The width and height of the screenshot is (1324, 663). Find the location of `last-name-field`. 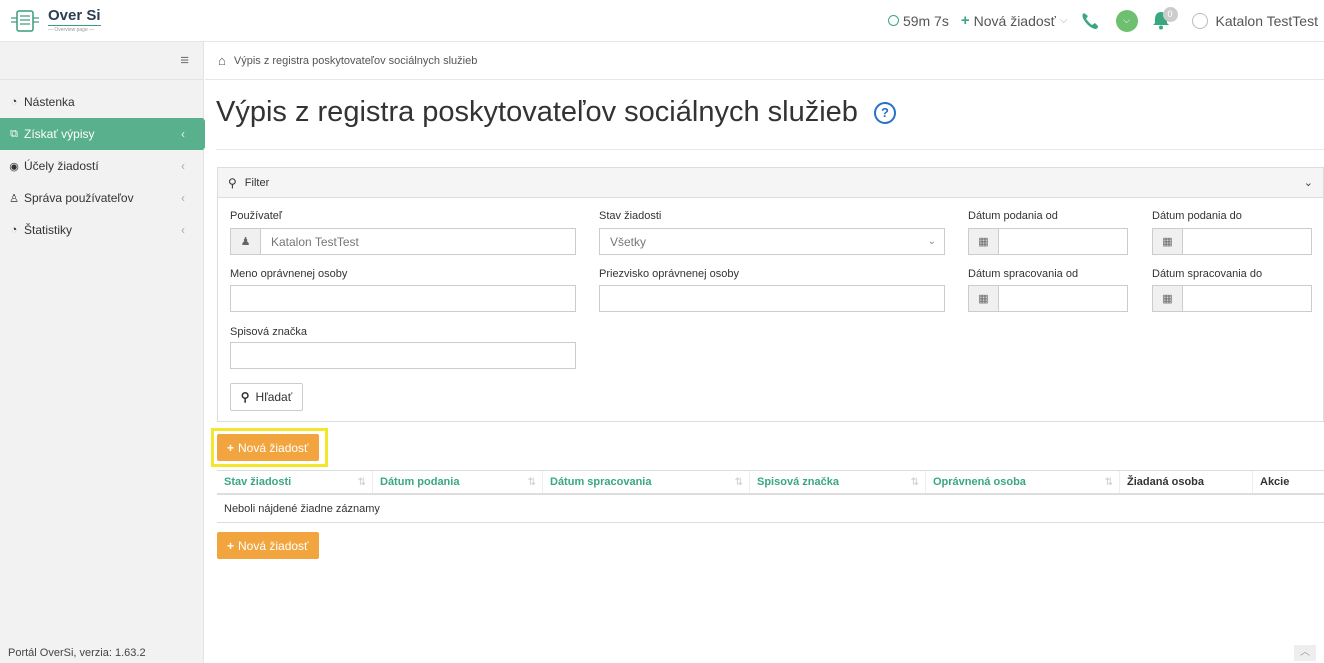

last-name-field is located at coordinates (772, 298).